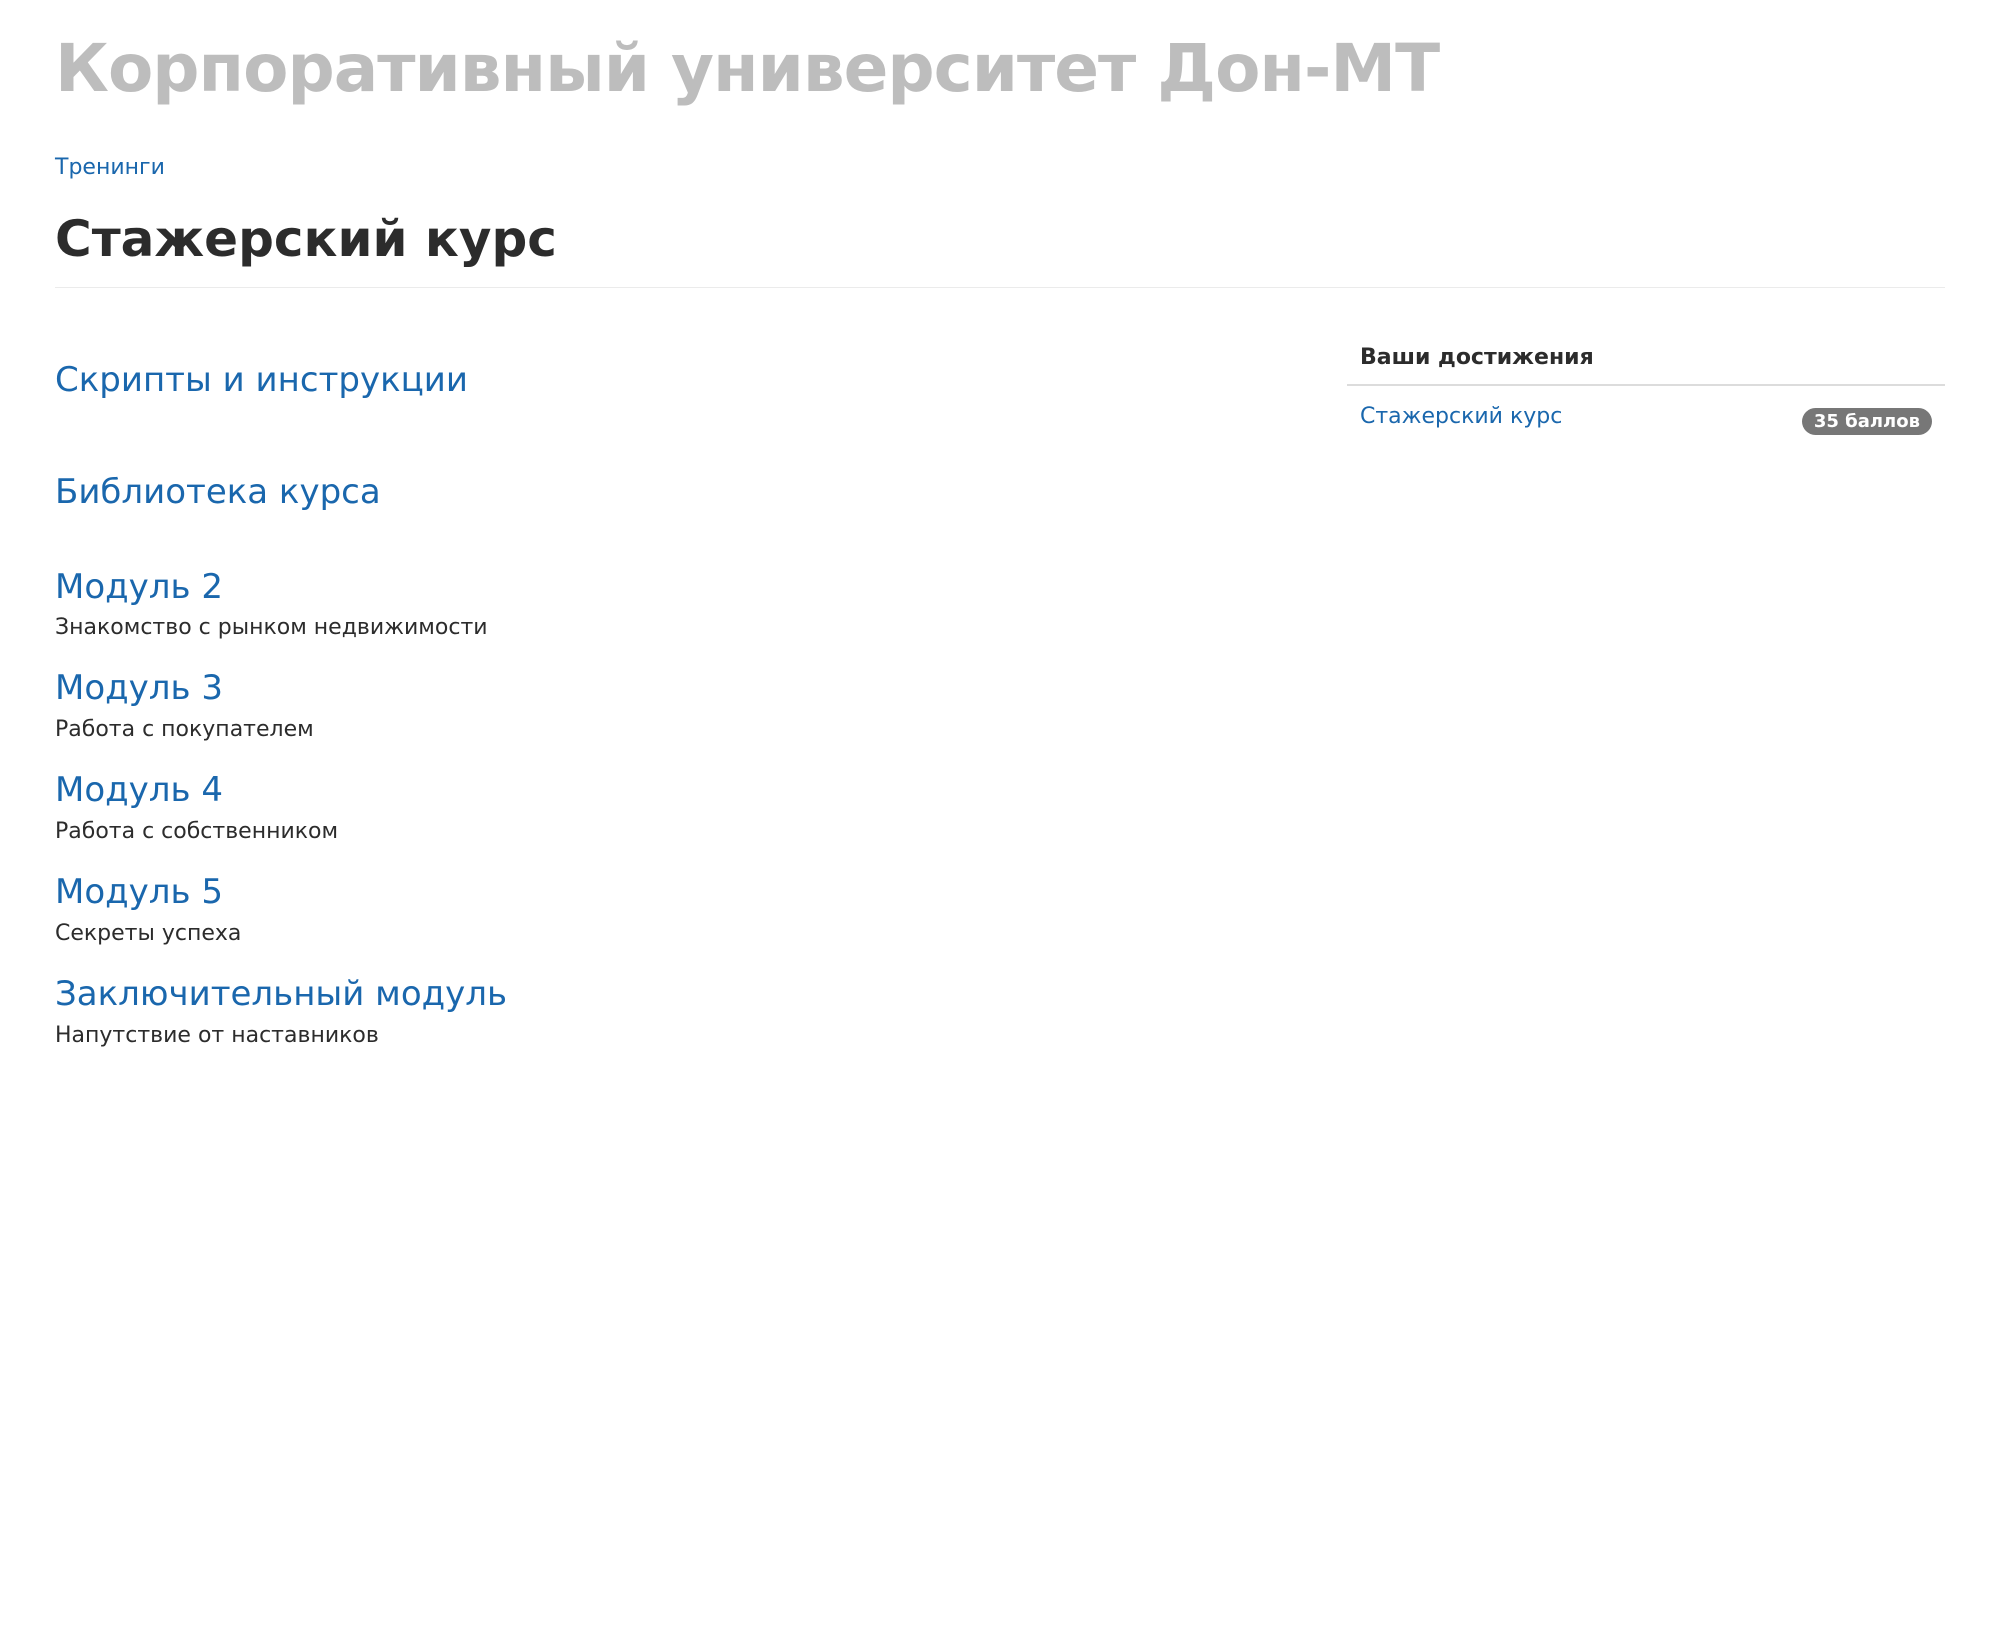 This screenshot has width=2000, height=1635. I want to click on section-scripts: Скрипты и инструкции, so click(655, 380).